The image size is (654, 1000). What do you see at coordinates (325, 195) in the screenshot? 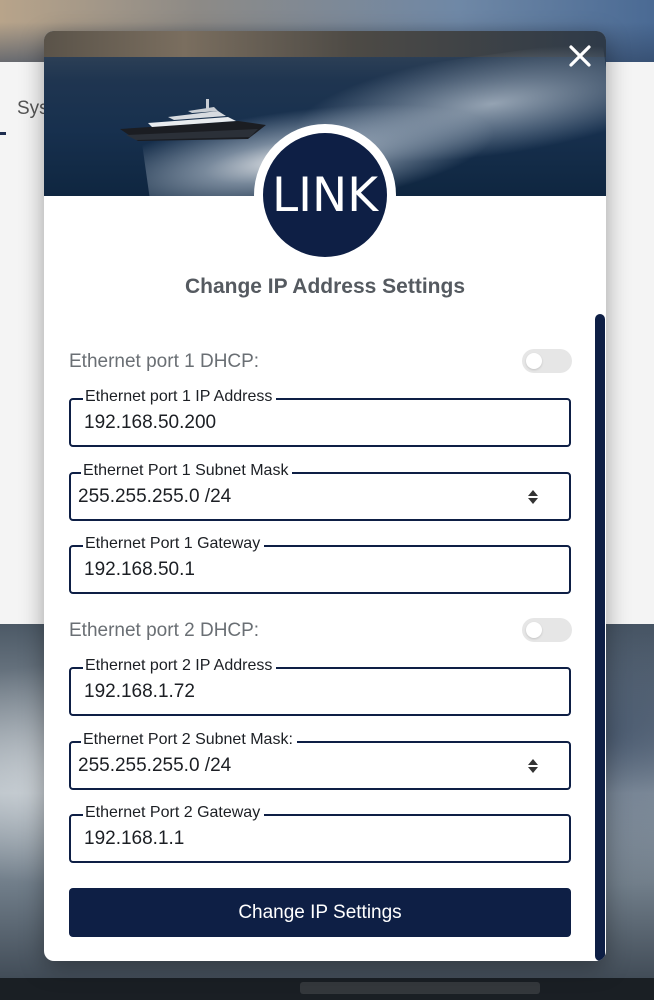
I see `link-logo: LINK` at bounding box center [325, 195].